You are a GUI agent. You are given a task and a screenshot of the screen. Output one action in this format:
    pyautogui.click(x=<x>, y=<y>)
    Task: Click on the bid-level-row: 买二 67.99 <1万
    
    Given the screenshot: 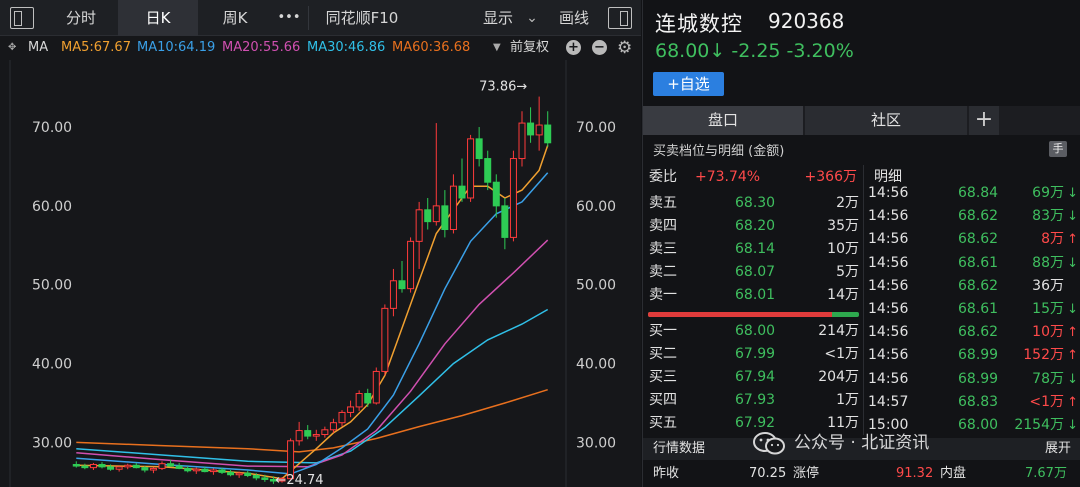 What is the action you would take?
    pyautogui.click(x=753, y=354)
    